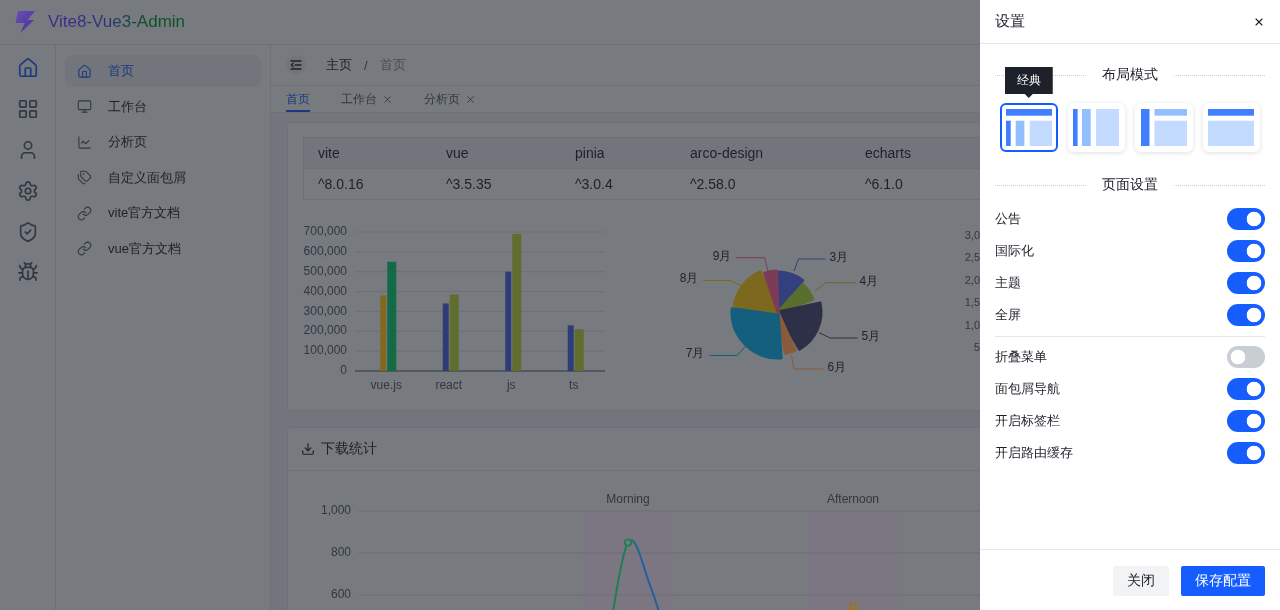  What do you see at coordinates (594, 184) in the screenshot?
I see `table-cell-text: ^3.0.4` at bounding box center [594, 184].